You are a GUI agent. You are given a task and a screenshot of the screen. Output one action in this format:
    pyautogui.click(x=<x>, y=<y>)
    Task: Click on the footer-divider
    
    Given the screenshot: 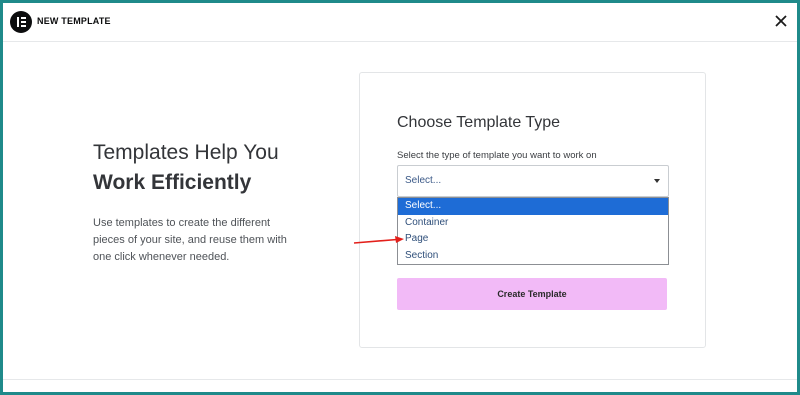 What is the action you would take?
    pyautogui.click(x=400, y=379)
    